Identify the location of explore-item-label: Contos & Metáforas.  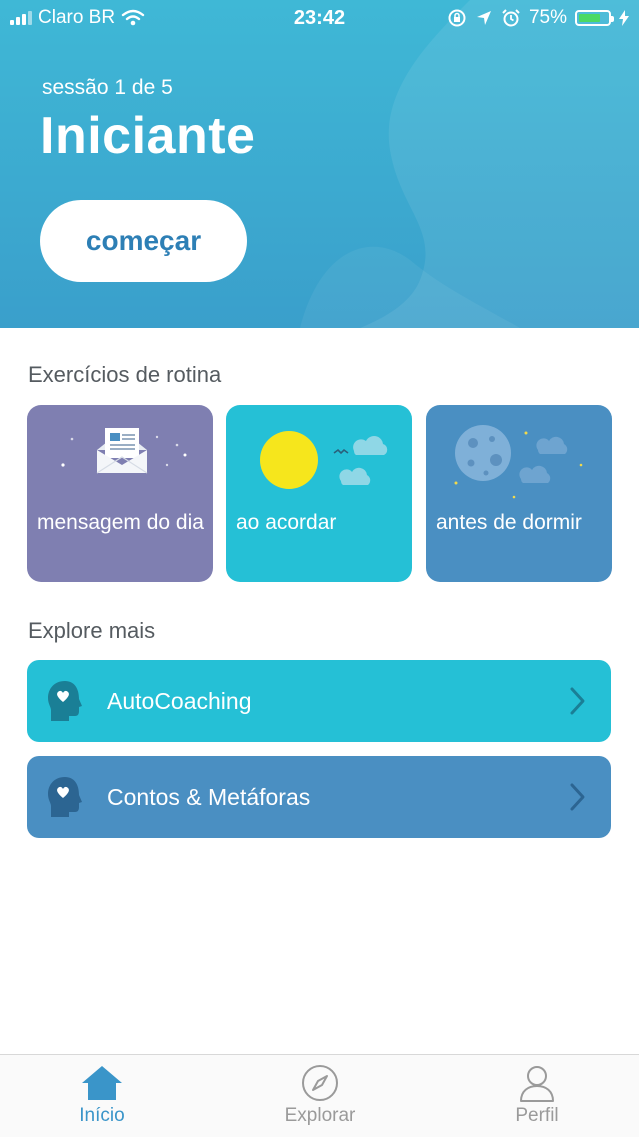
(209, 796).